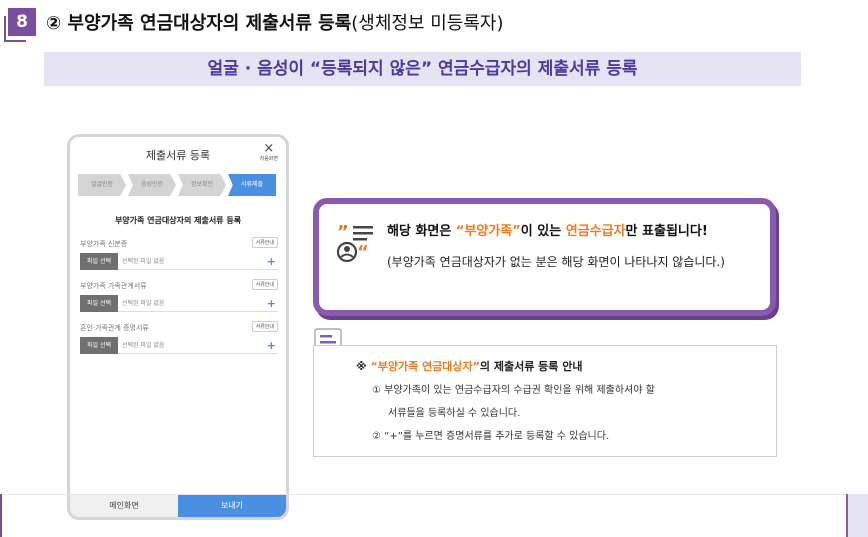 This screenshot has height=537, width=868. Describe the element at coordinates (543, 231) in the screenshot. I see `callout-text: 이 있는` at that location.